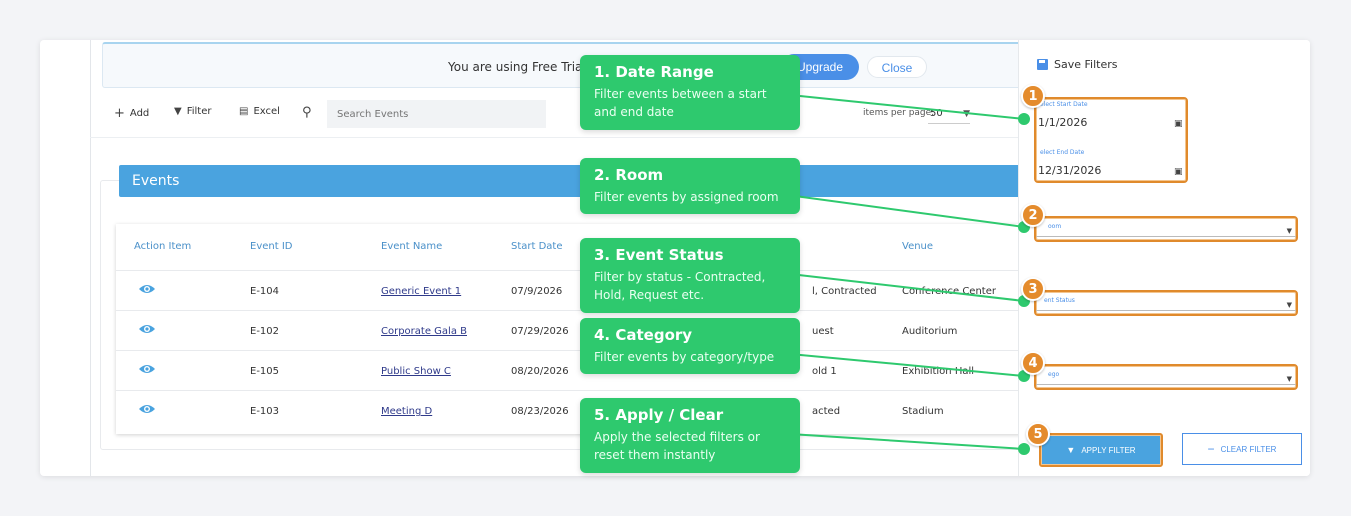  What do you see at coordinates (938, 371) in the screenshot?
I see `venue: Exhibition Hall` at bounding box center [938, 371].